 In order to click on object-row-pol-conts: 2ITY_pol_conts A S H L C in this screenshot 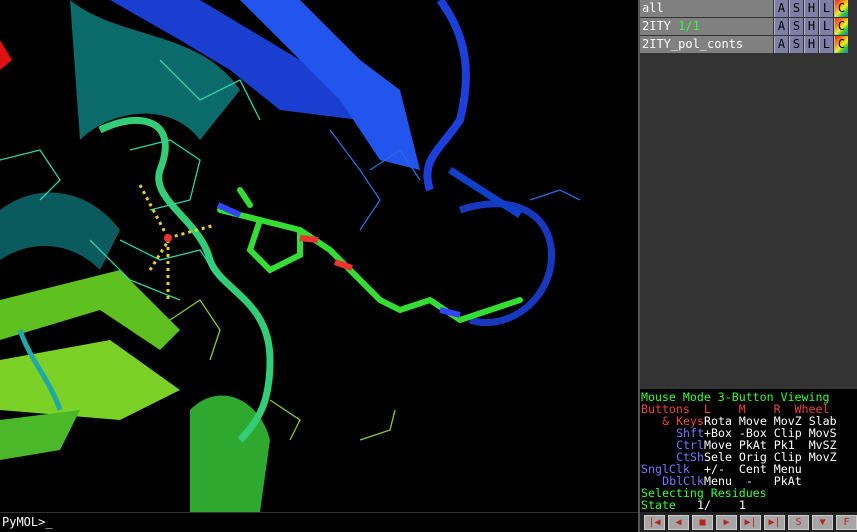, I will do `click(748, 44)`.